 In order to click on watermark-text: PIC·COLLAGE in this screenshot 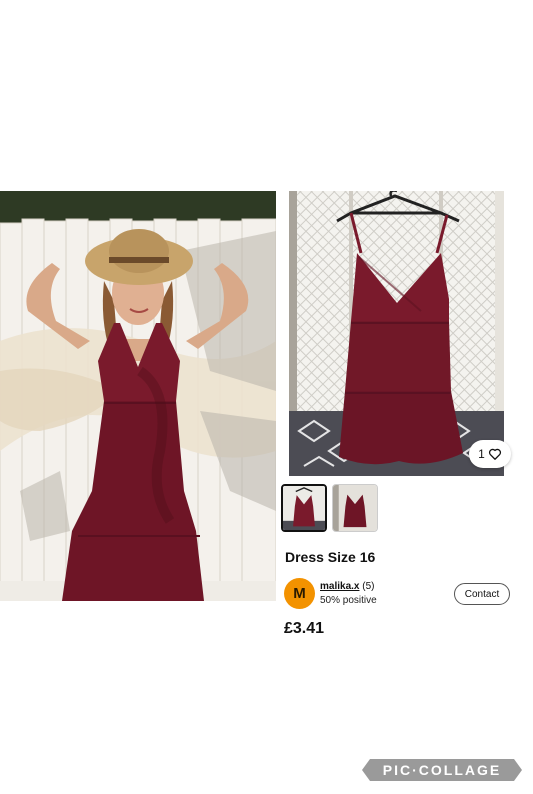, I will do `click(442, 770)`.